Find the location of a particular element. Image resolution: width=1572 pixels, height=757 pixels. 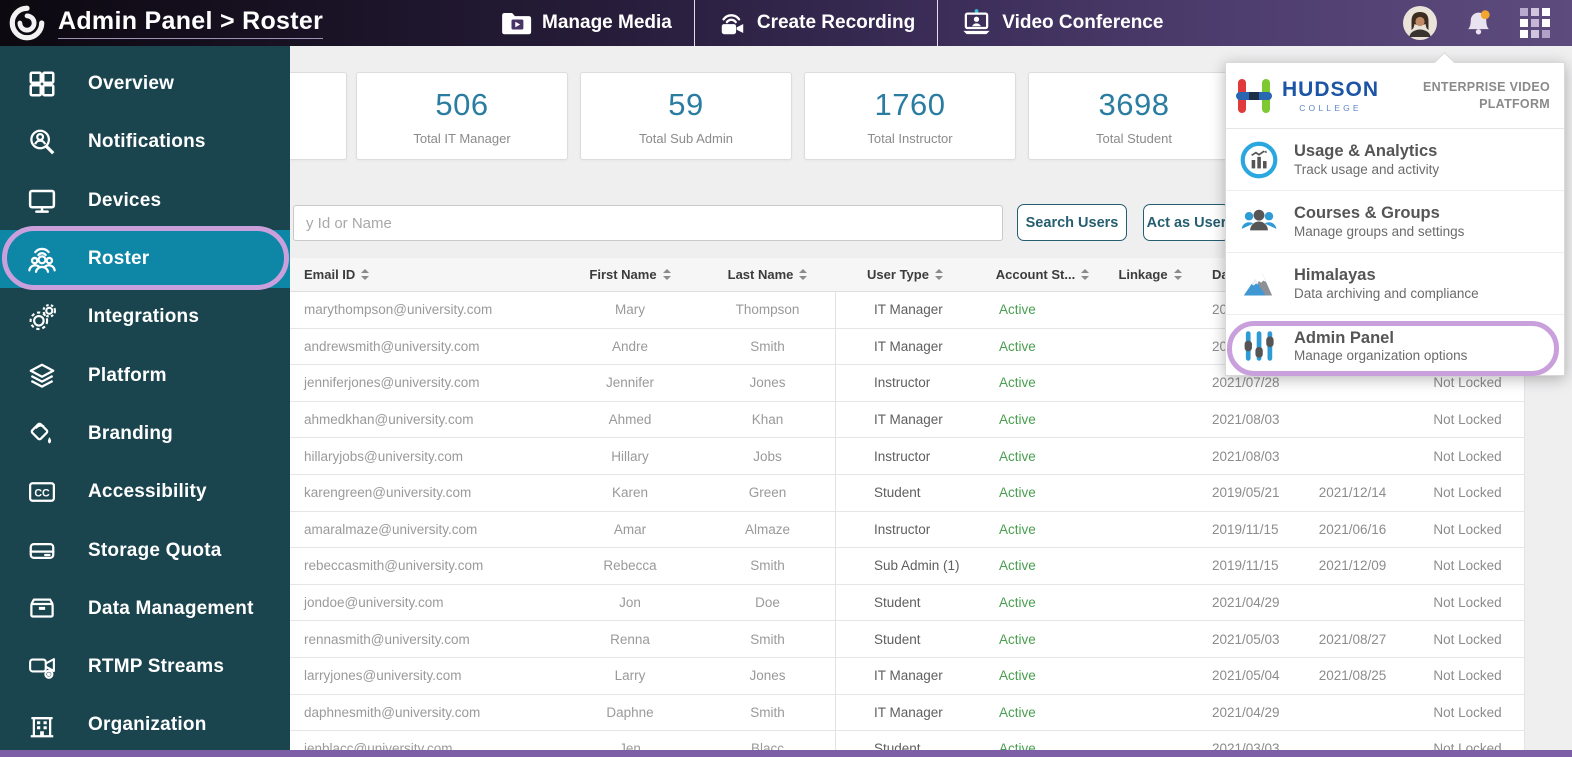

cell-first-name: Karen is located at coordinates (630, 493).